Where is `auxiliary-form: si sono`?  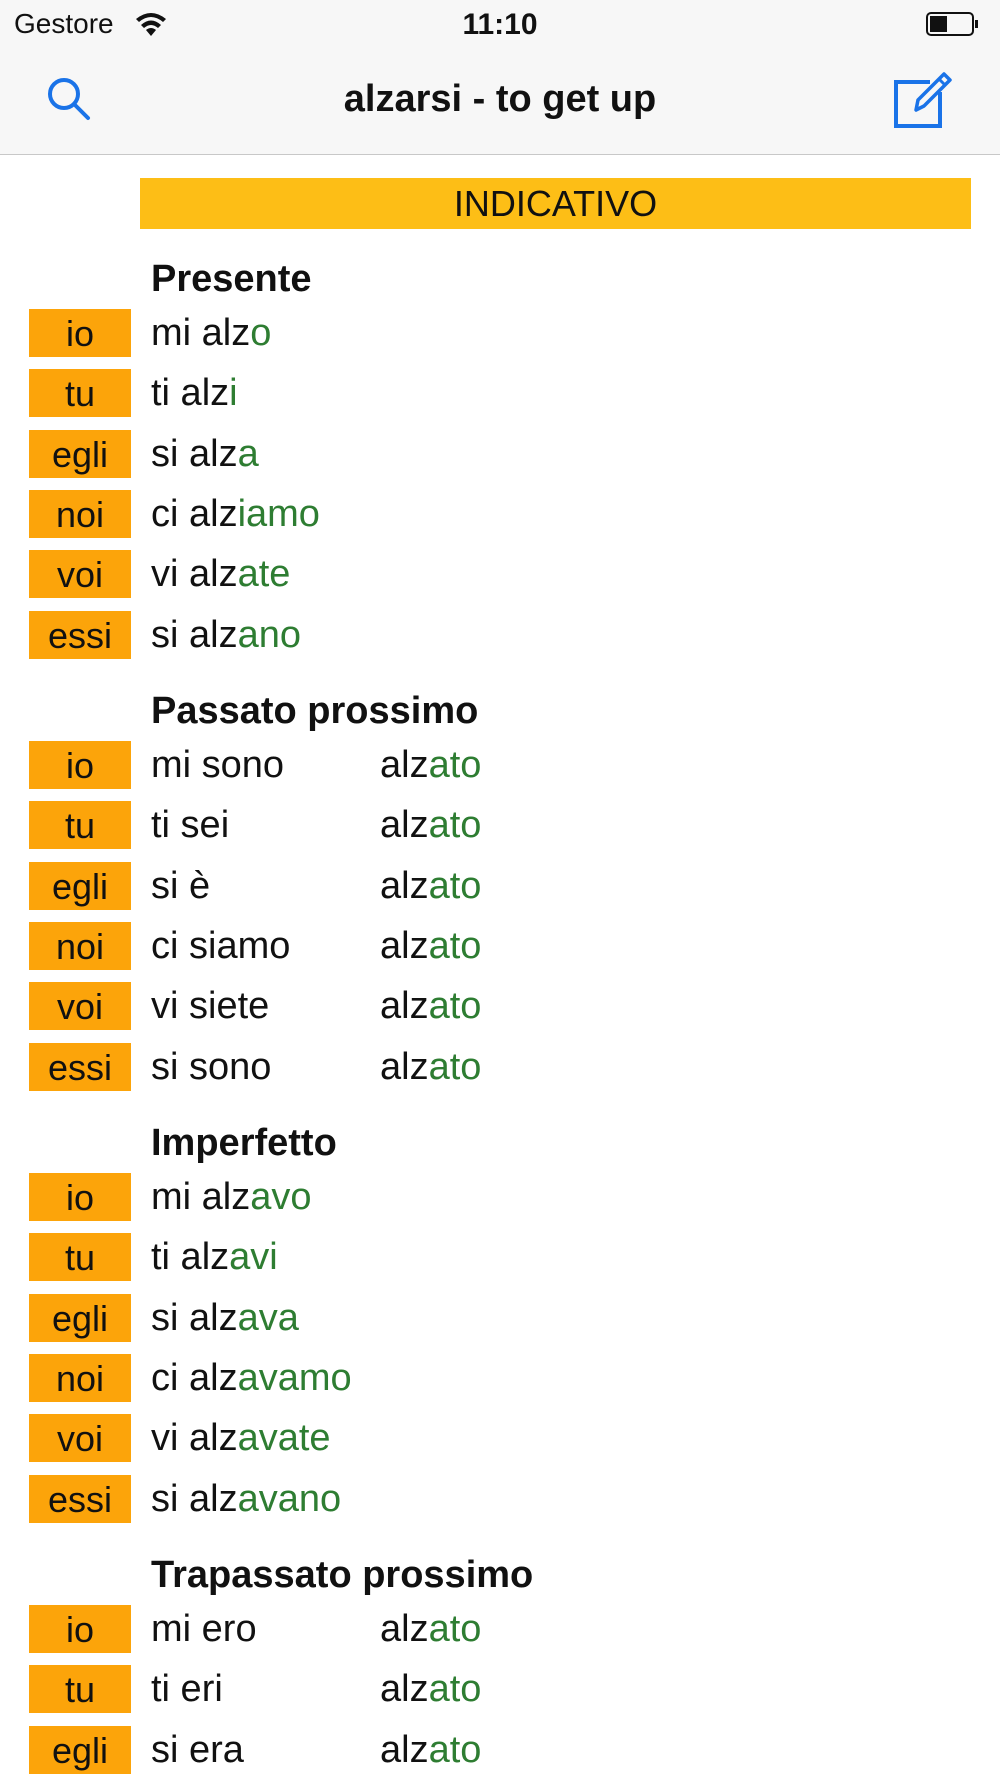 auxiliary-form: si sono is located at coordinates (211, 1067).